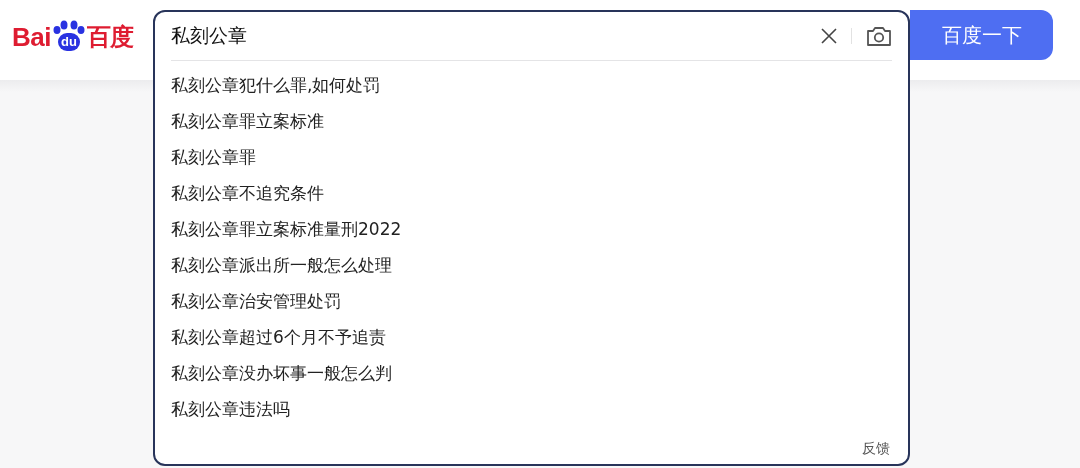 This screenshot has width=1080, height=468. Describe the element at coordinates (531, 409) in the screenshot. I see `suggestion-item: 私刻公章违法吗` at that location.